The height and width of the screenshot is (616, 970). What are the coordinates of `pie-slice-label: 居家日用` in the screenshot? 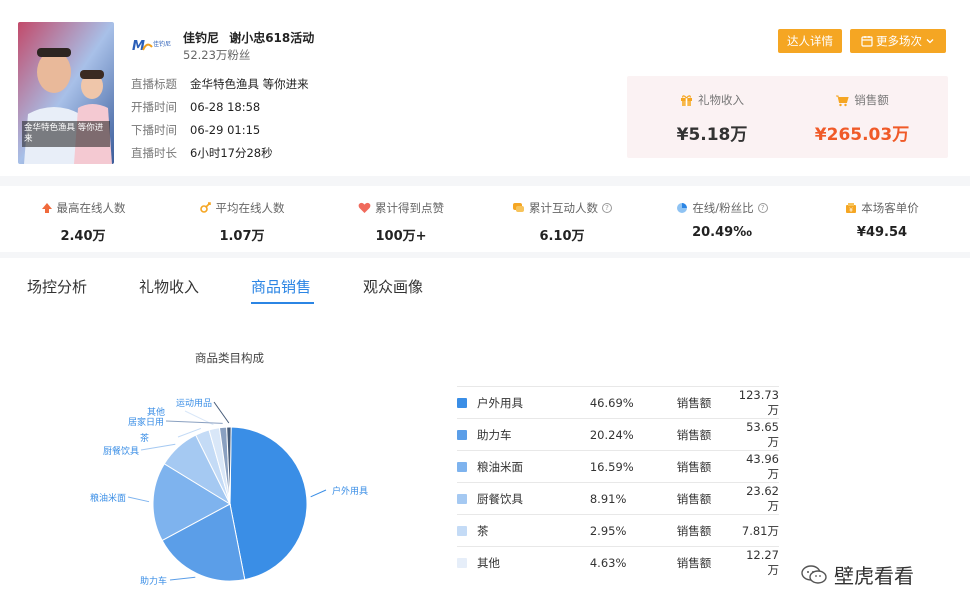 It's located at (146, 422).